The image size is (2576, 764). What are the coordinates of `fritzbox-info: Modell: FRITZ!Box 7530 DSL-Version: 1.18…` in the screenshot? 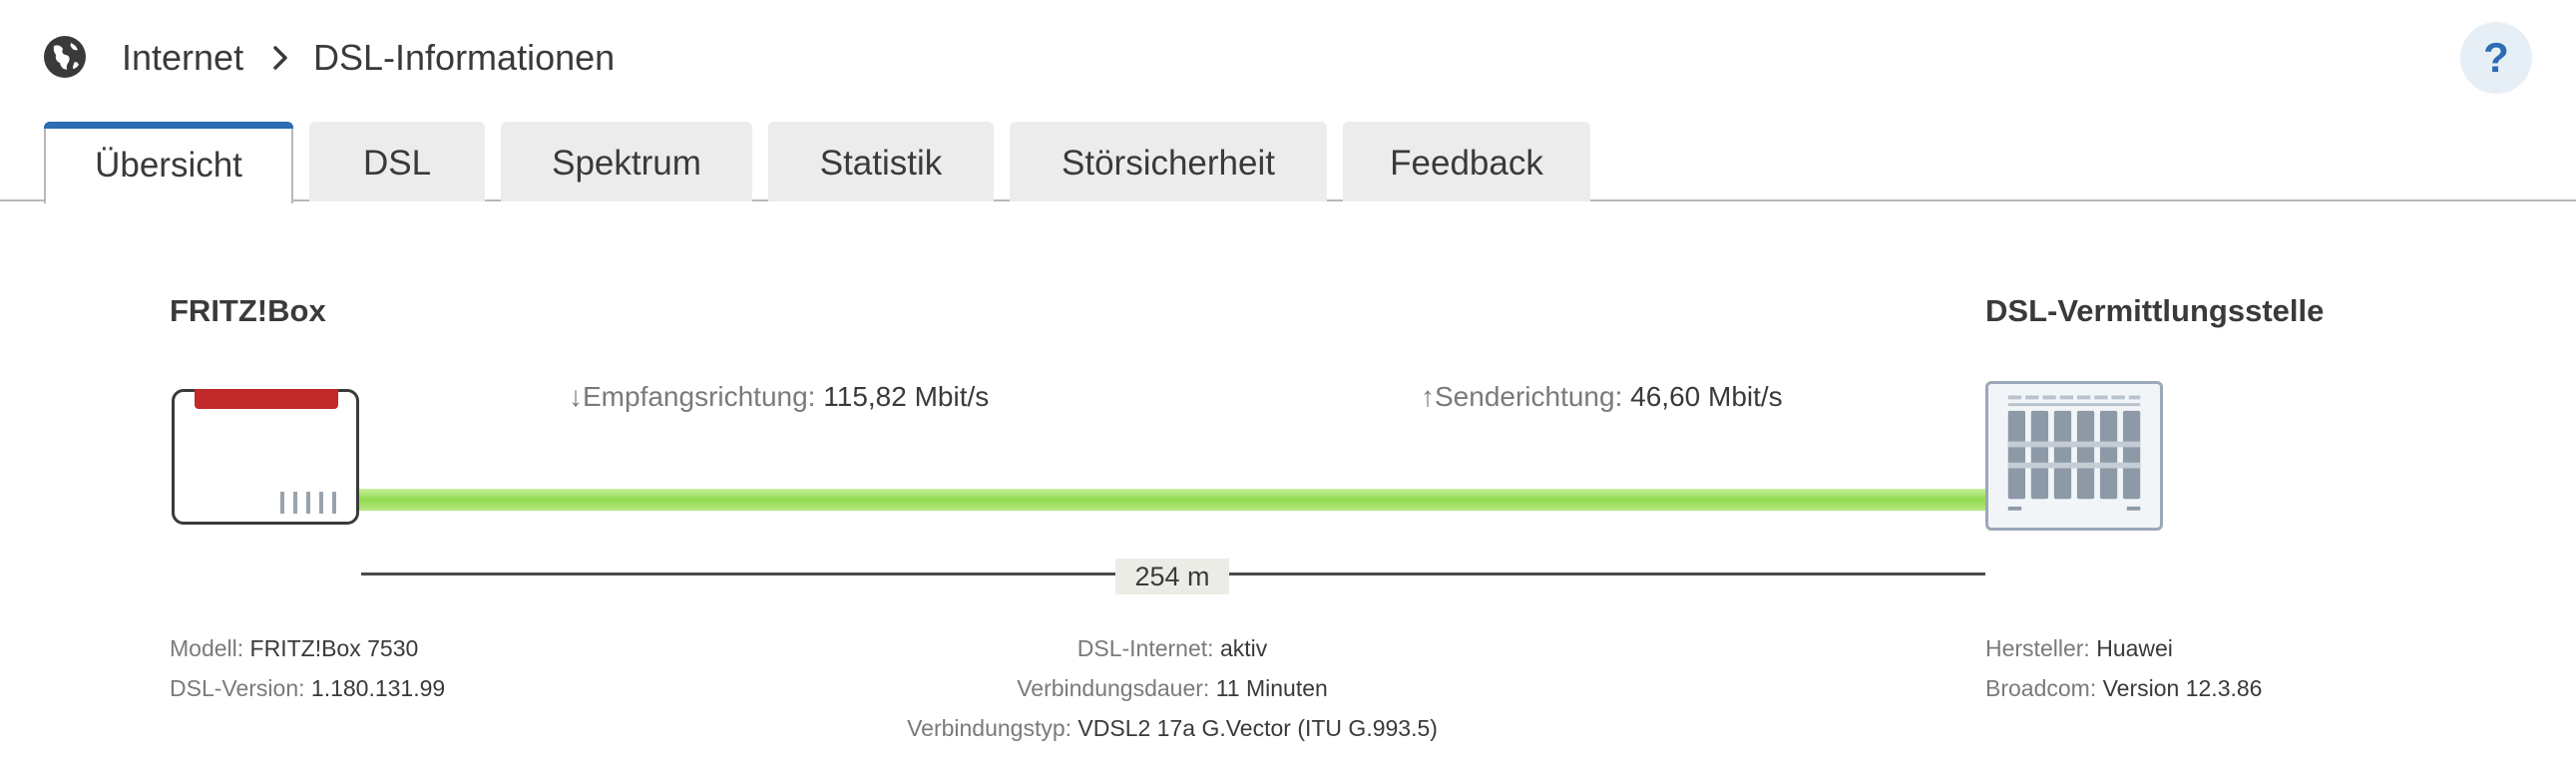 It's located at (307, 668).